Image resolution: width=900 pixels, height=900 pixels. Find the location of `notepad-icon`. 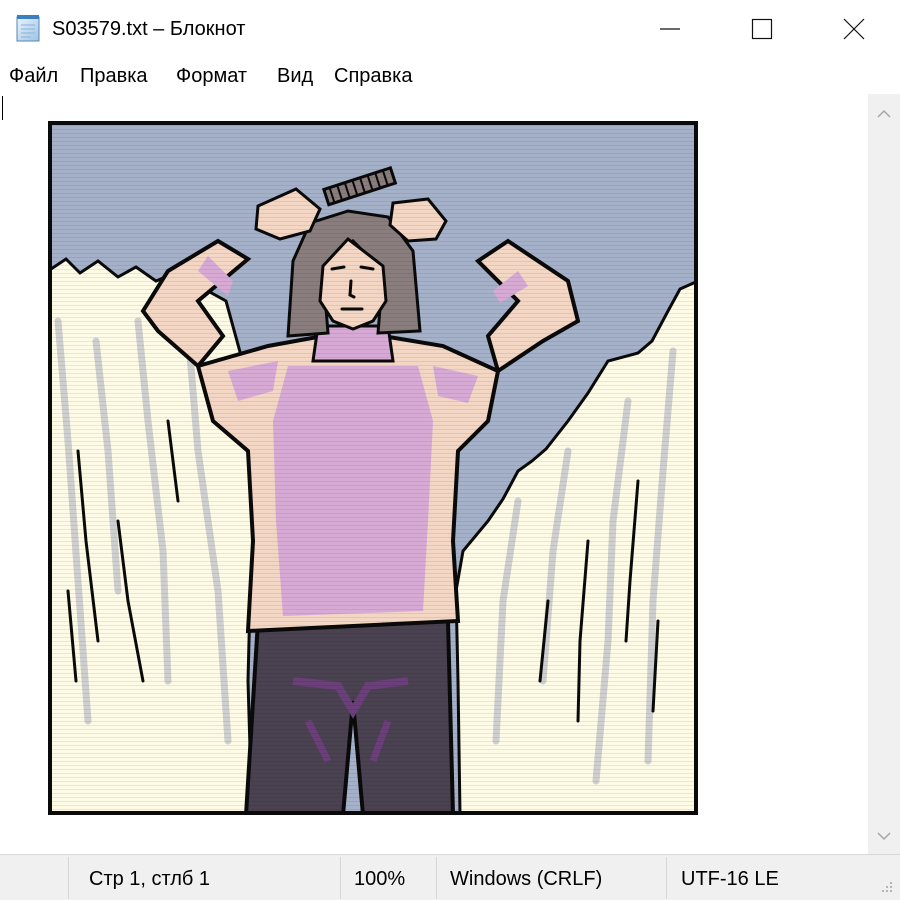

notepad-icon is located at coordinates (28, 28).